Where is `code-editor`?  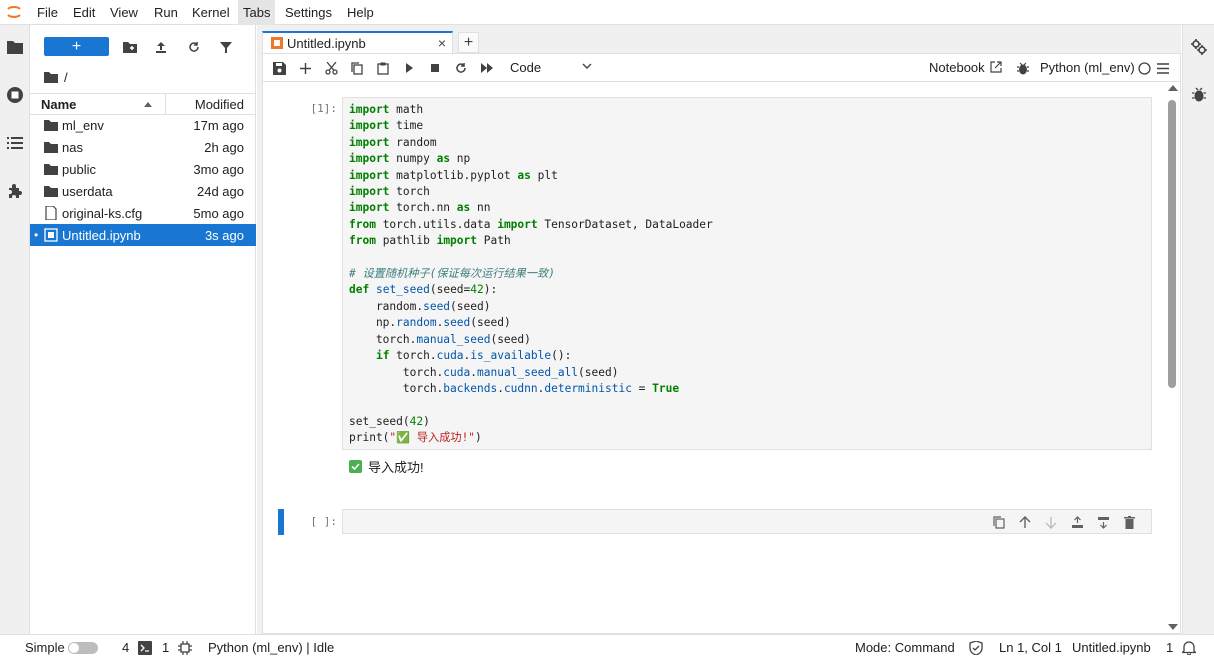 code-editor is located at coordinates (747, 521).